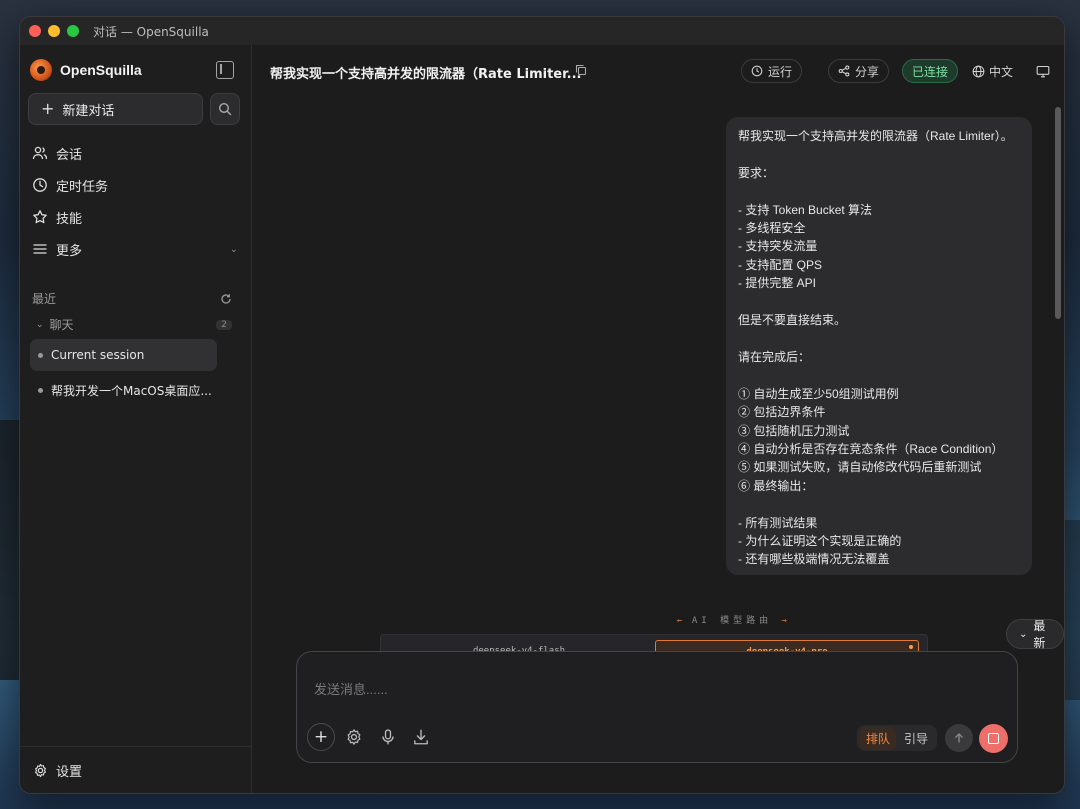 Image resolution: width=1080 pixels, height=809 pixels. I want to click on scroll-to-latest-button: ⌄ 最新, so click(1035, 634).